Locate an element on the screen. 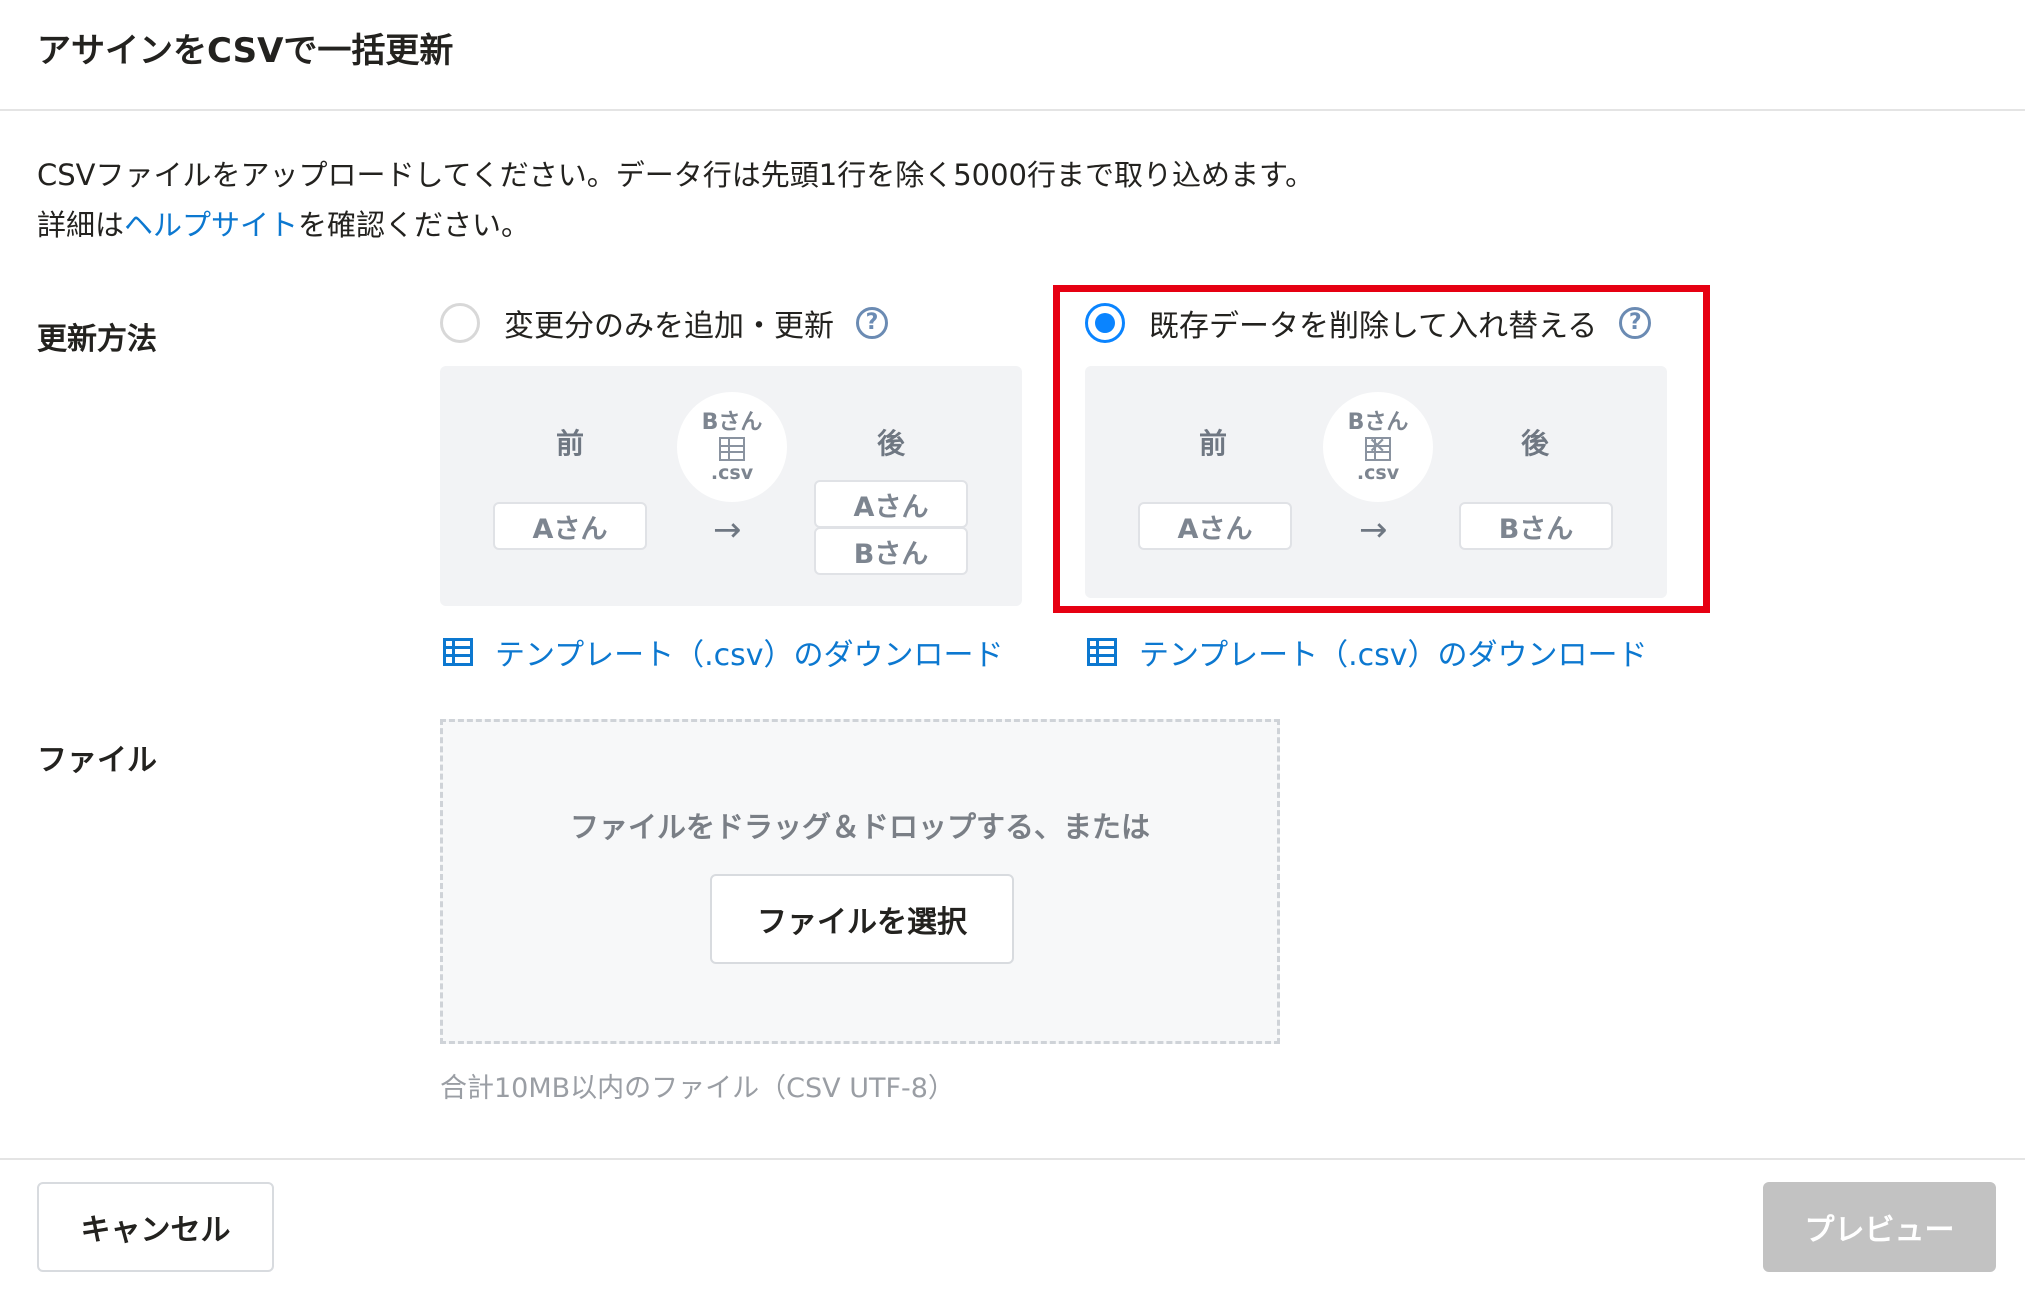 This screenshot has height=1292, width=2025. radio-option-replace: 既存データを削除して入れ替える ? is located at coordinates (1368, 323).